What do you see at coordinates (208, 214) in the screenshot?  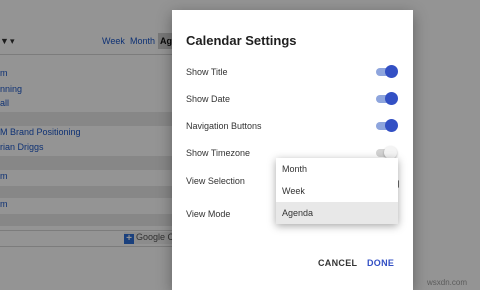 I see `view-mode-label: View Mode` at bounding box center [208, 214].